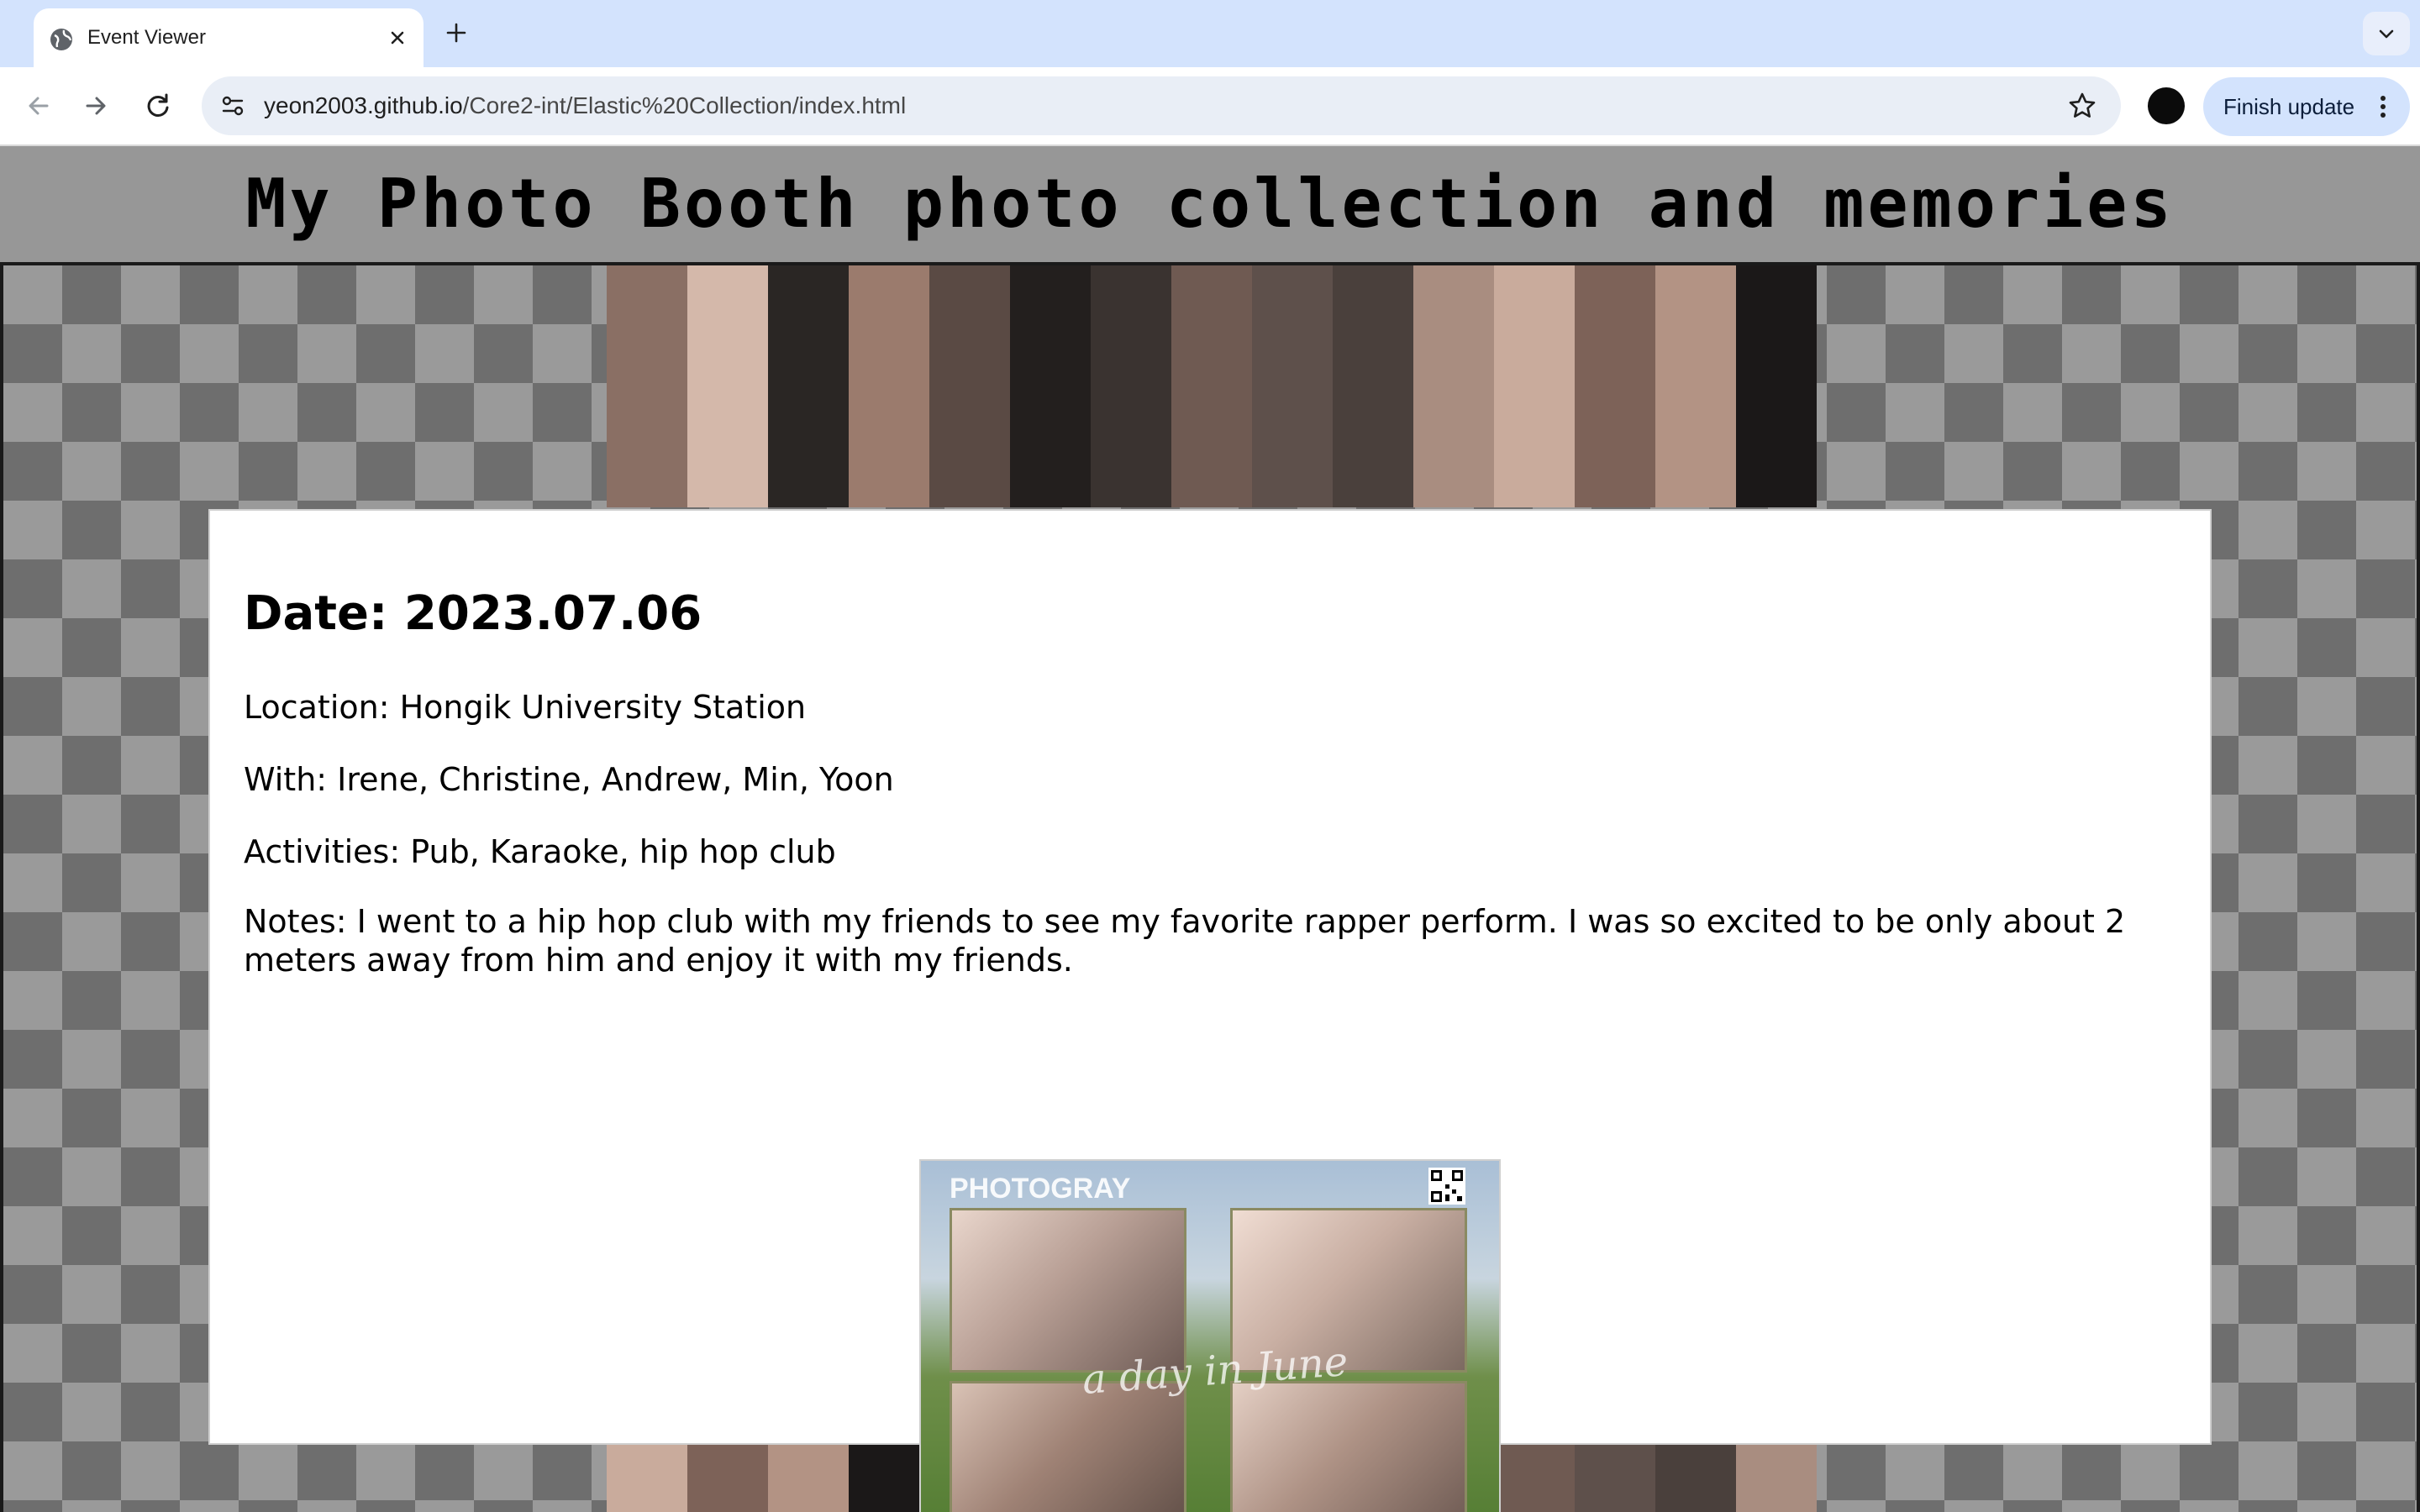  What do you see at coordinates (525, 707) in the screenshot?
I see `event-location: Location: Hongik University Station` at bounding box center [525, 707].